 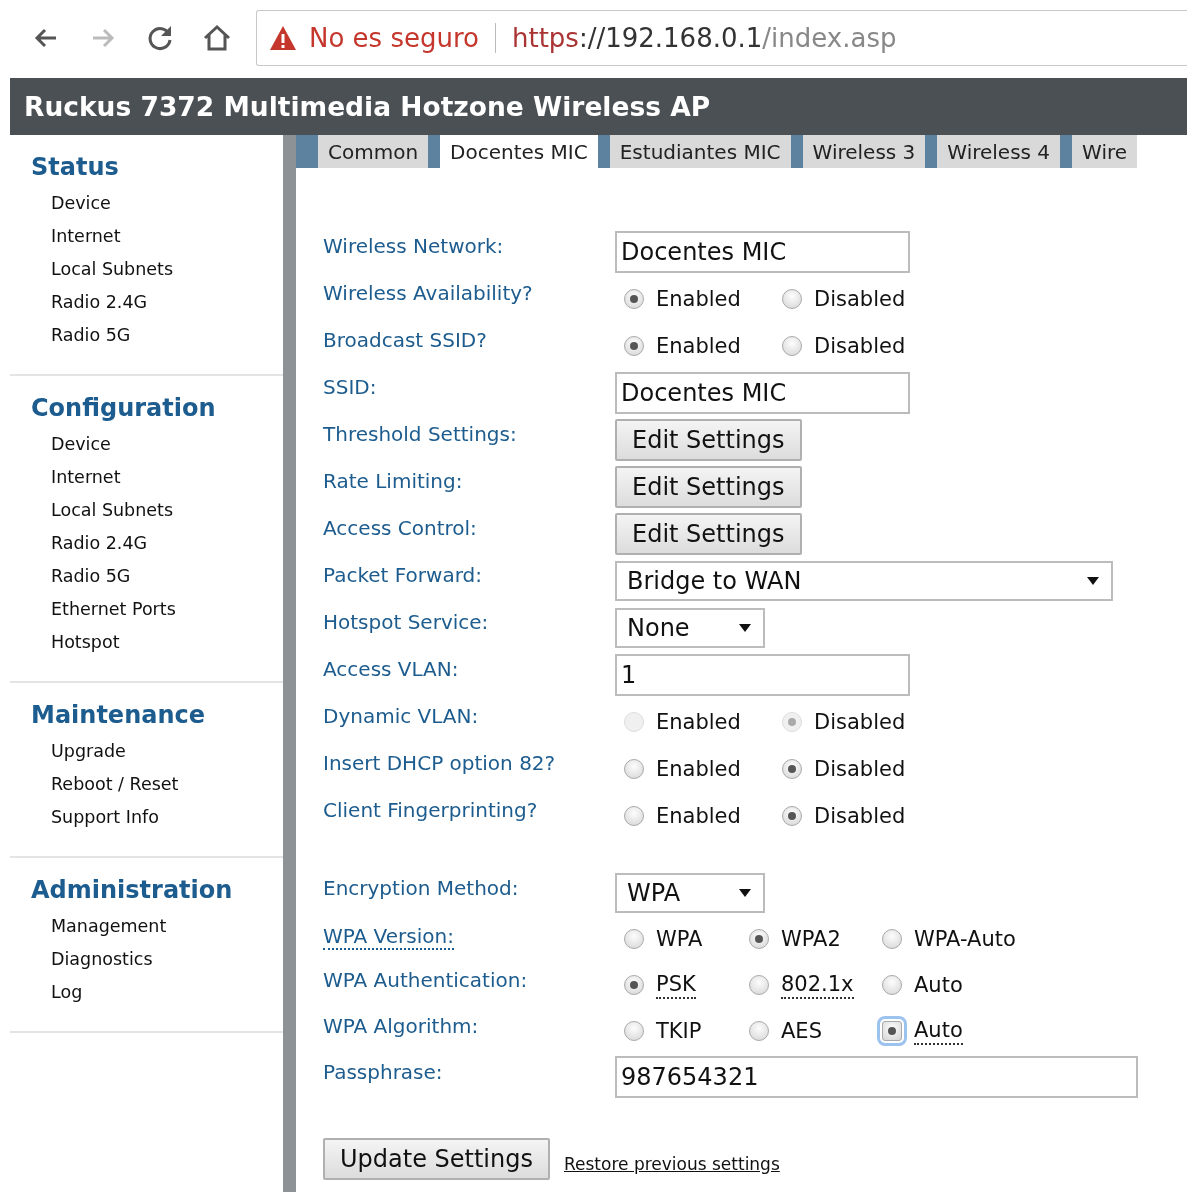 I want to click on text-field: 1, so click(x=762, y=674).